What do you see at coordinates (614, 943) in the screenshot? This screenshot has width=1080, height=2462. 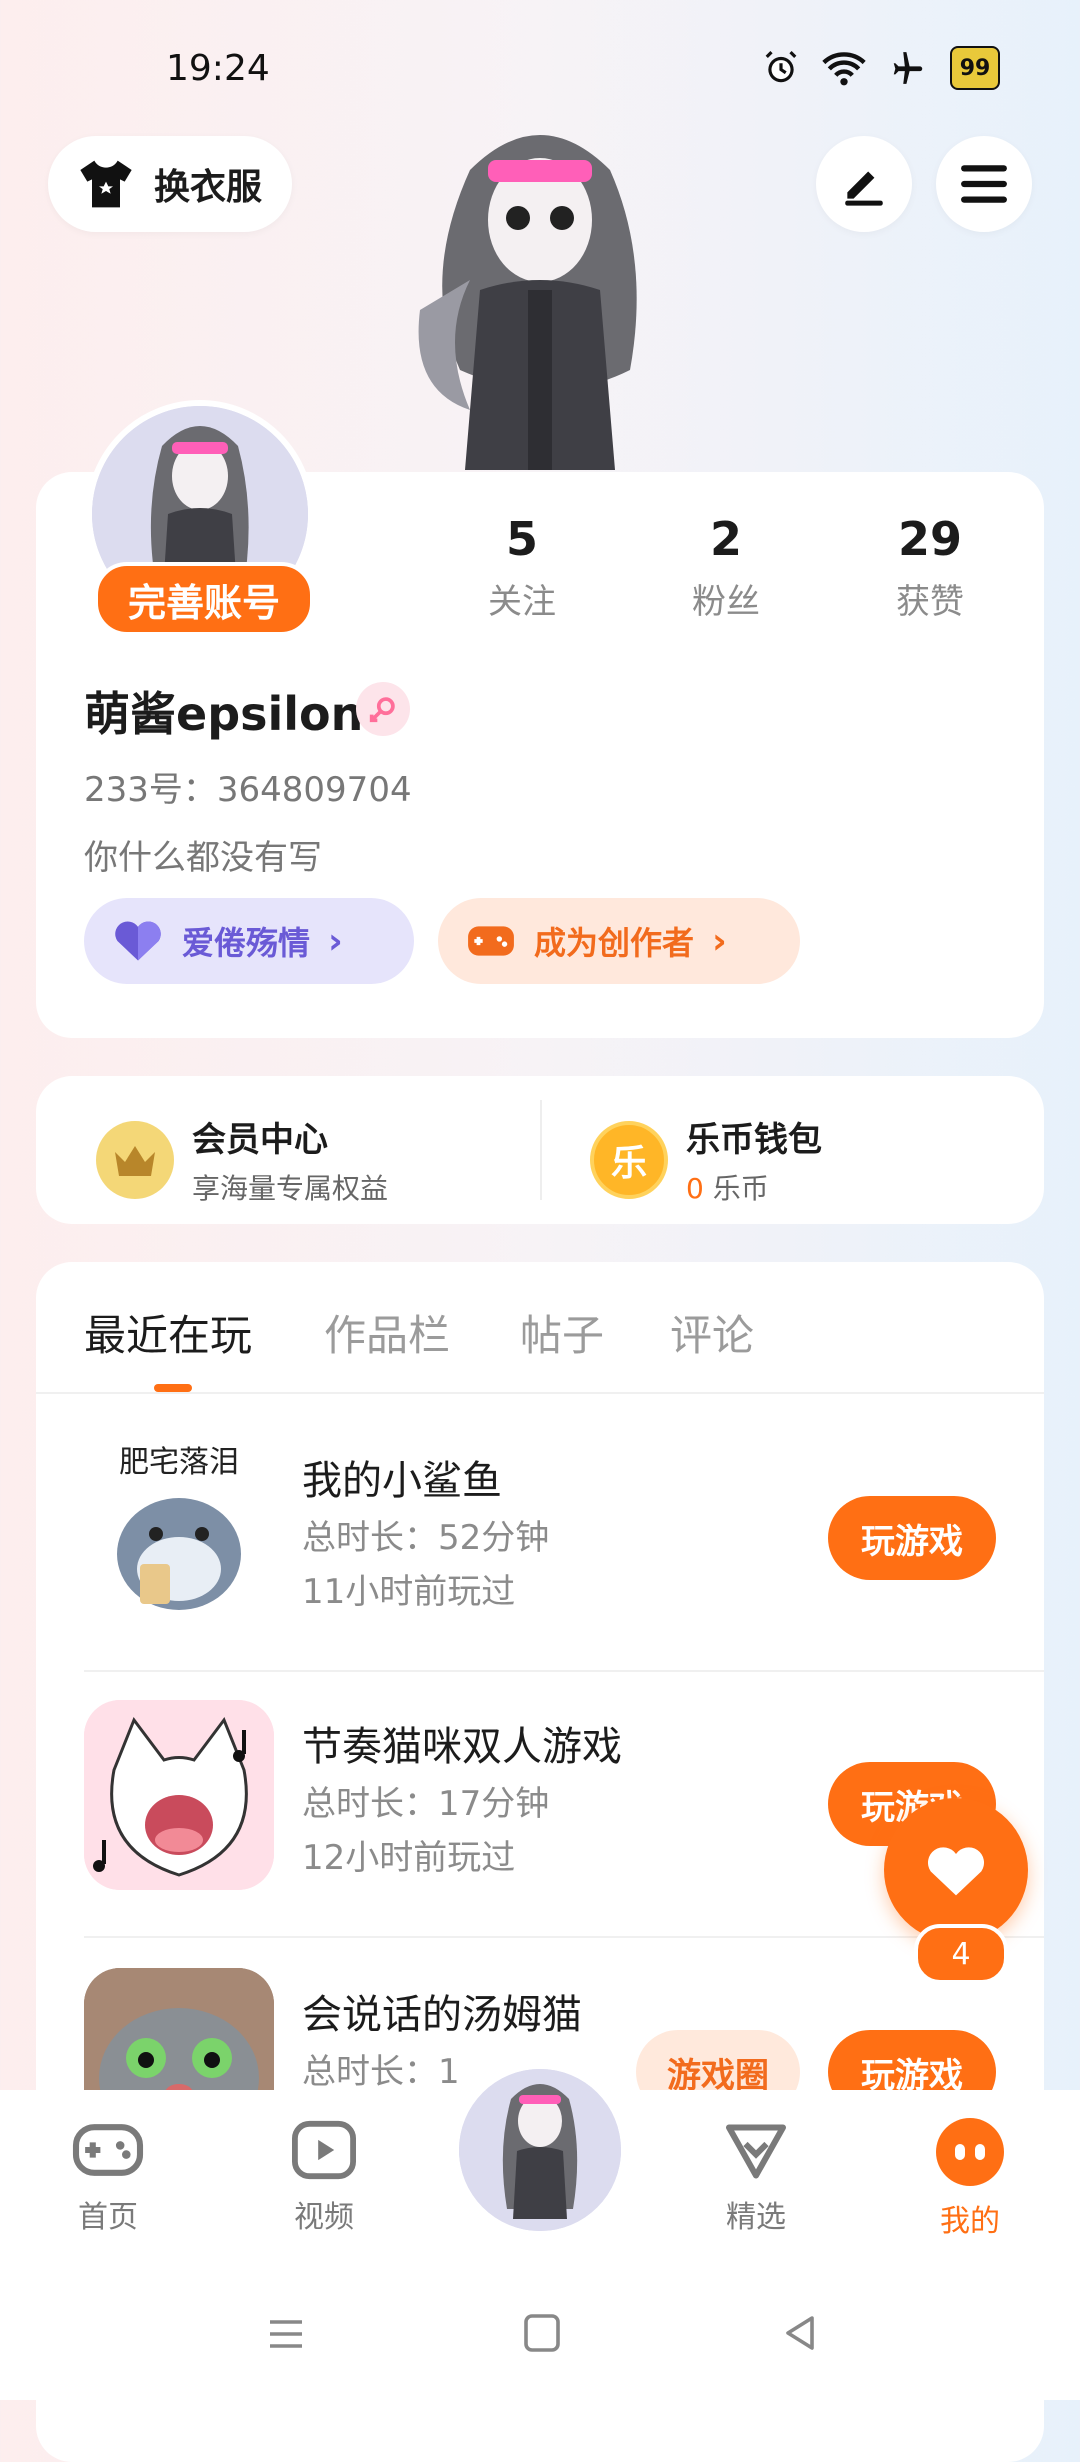 I see `become-creator-label: 成为创作者` at bounding box center [614, 943].